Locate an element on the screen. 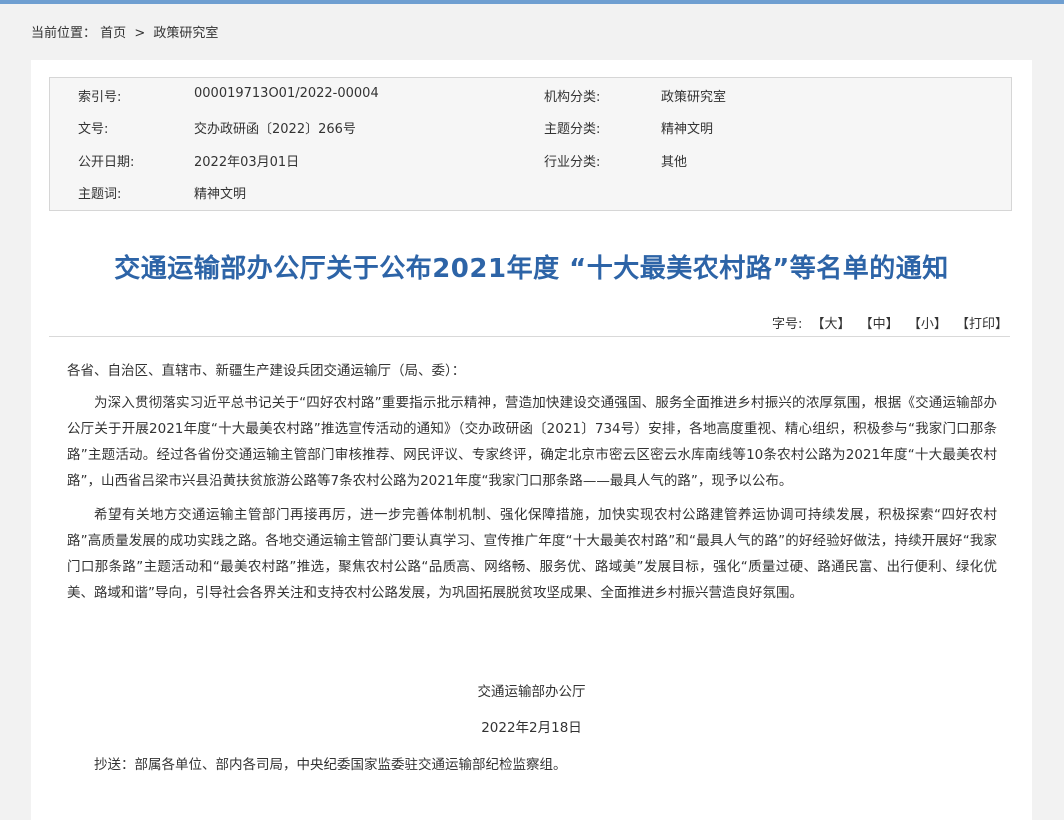  date-value: 2022年03月01日 is located at coordinates (247, 162).